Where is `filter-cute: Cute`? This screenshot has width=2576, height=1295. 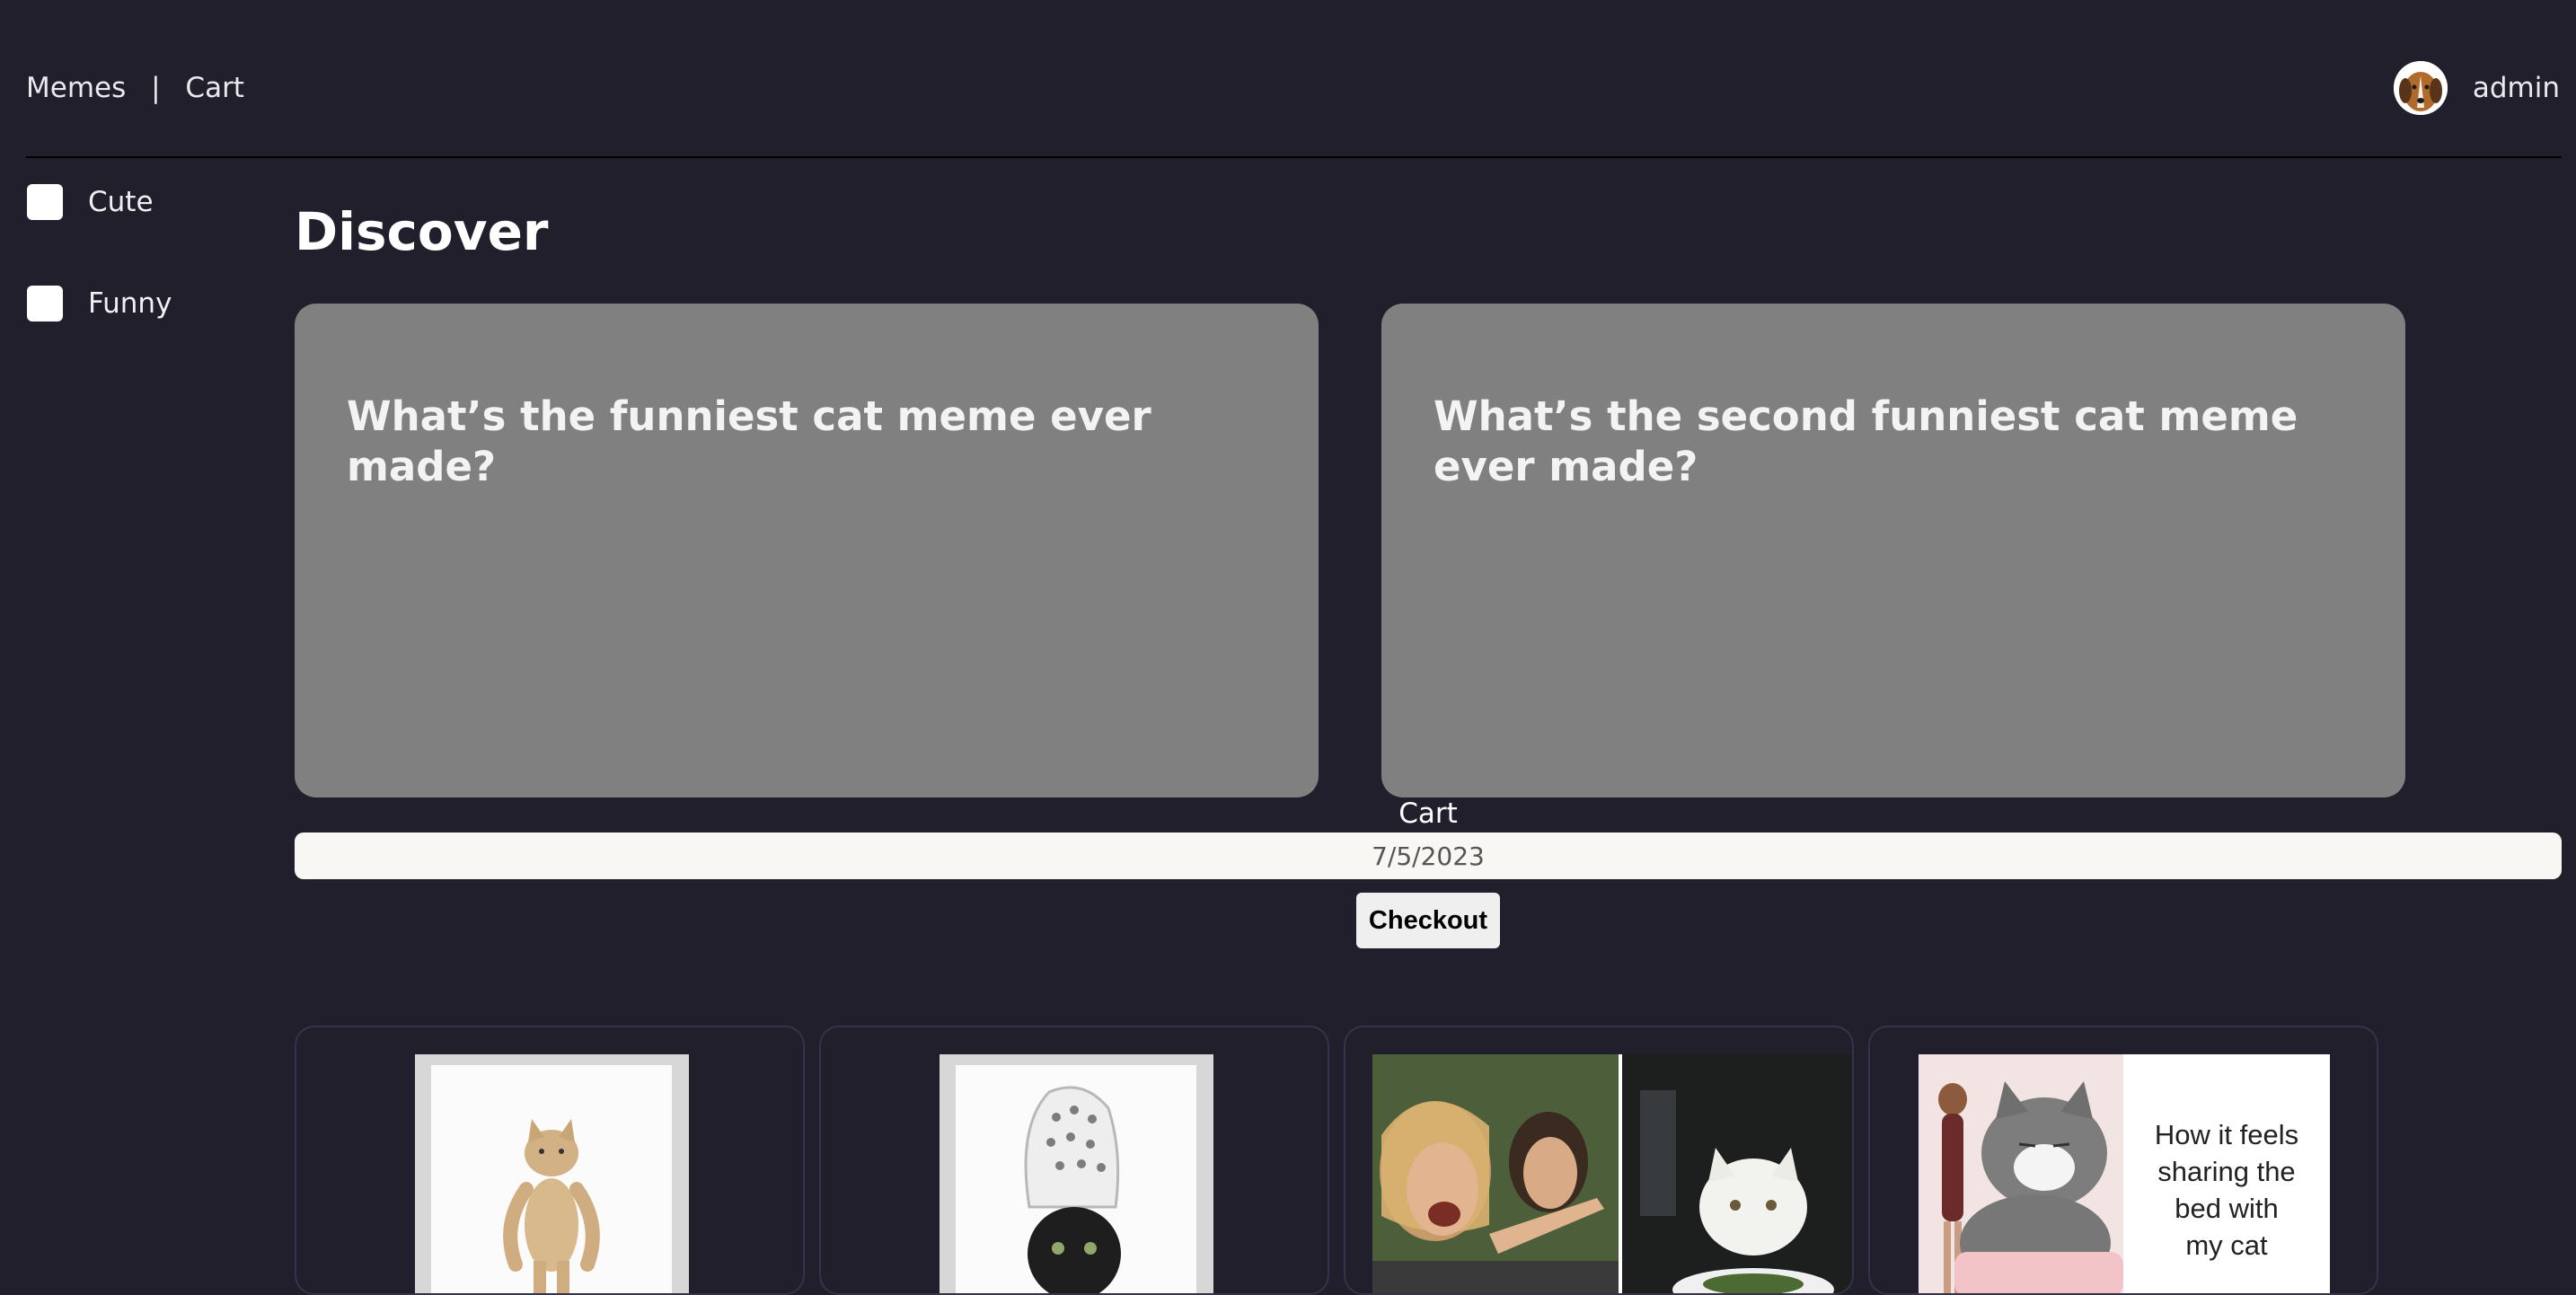 filter-cute: Cute is located at coordinates (90, 202).